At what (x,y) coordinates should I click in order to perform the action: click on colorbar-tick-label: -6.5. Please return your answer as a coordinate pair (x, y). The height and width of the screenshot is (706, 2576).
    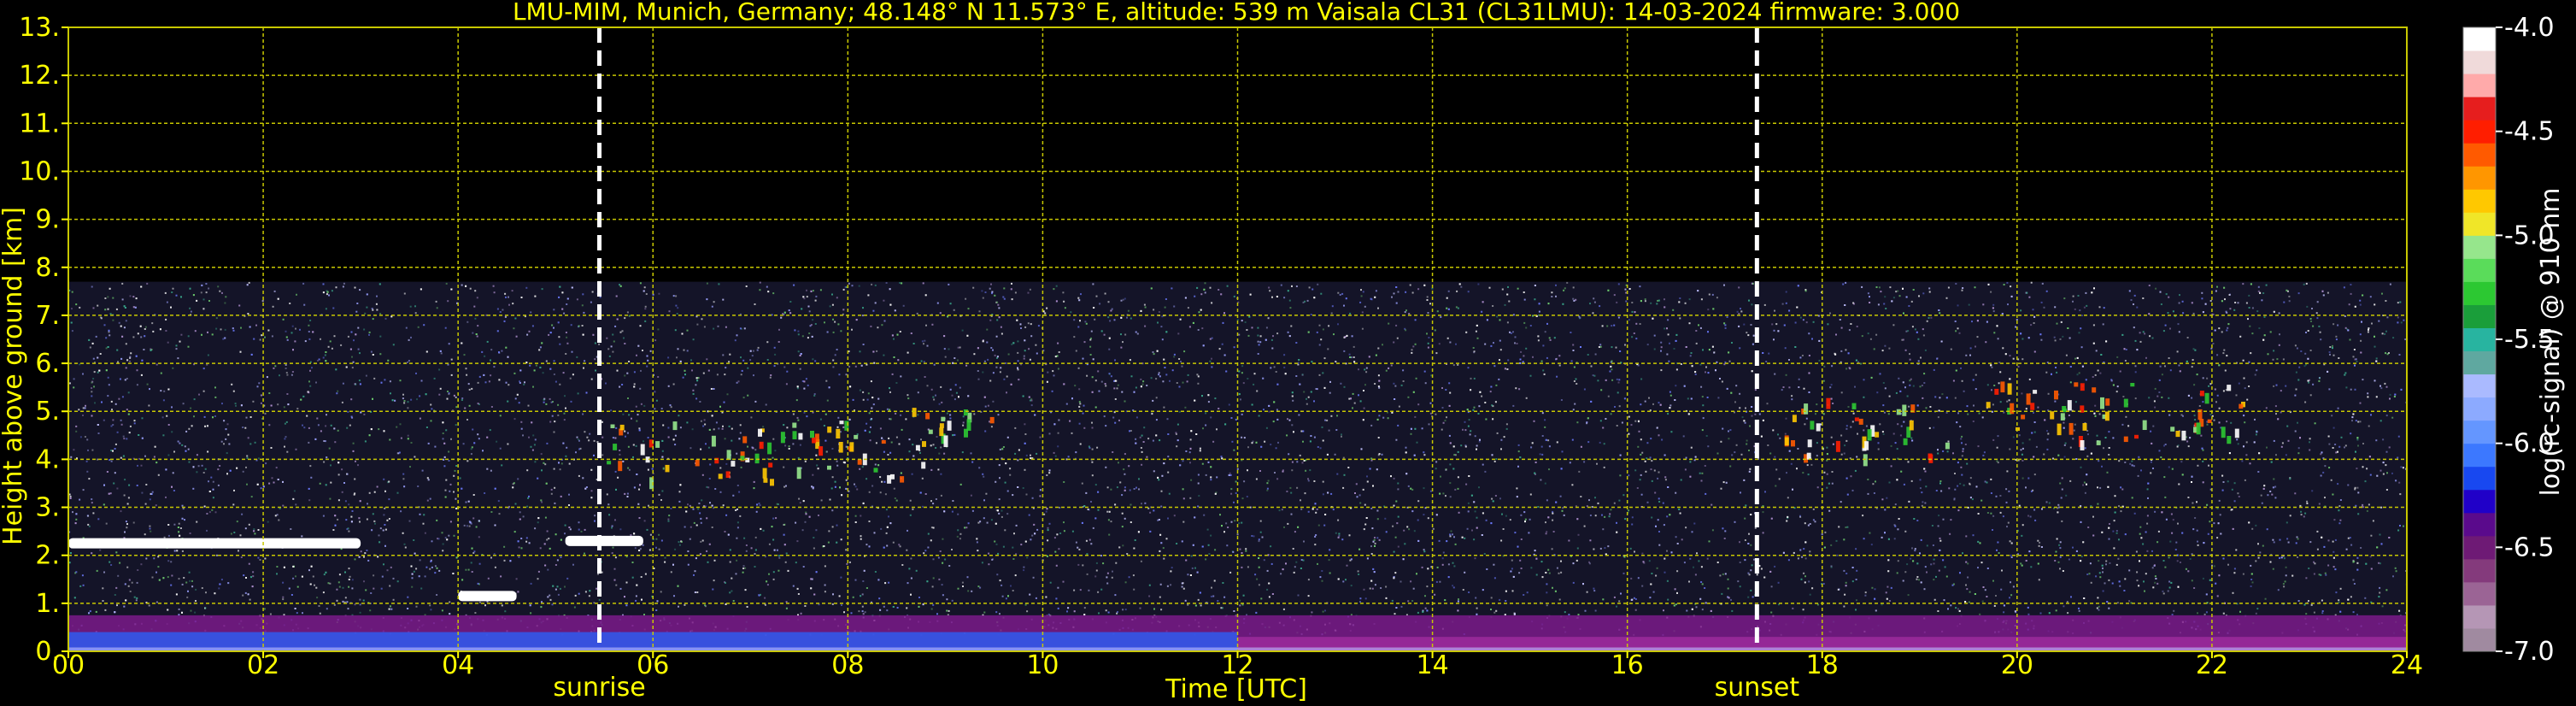
    Looking at the image, I should click on (2529, 547).